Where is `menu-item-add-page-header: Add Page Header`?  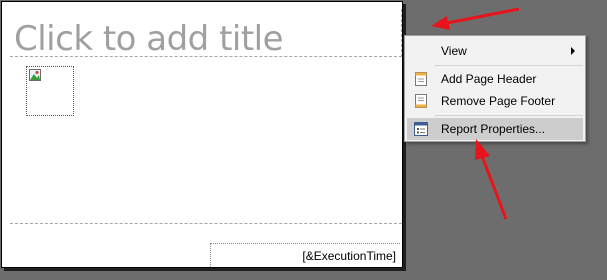 menu-item-add-page-header: Add Page Header is located at coordinates (495, 79).